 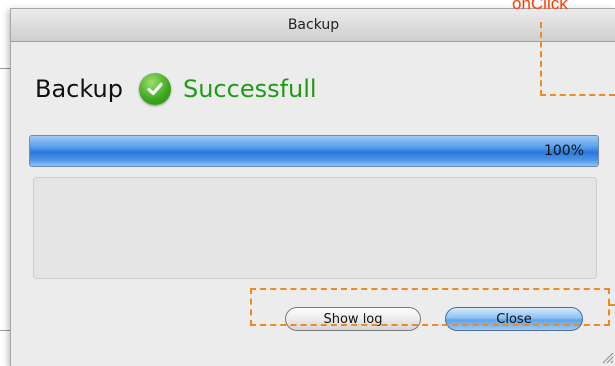 What do you see at coordinates (249, 89) in the screenshot?
I see `status-message: Successfull` at bounding box center [249, 89].